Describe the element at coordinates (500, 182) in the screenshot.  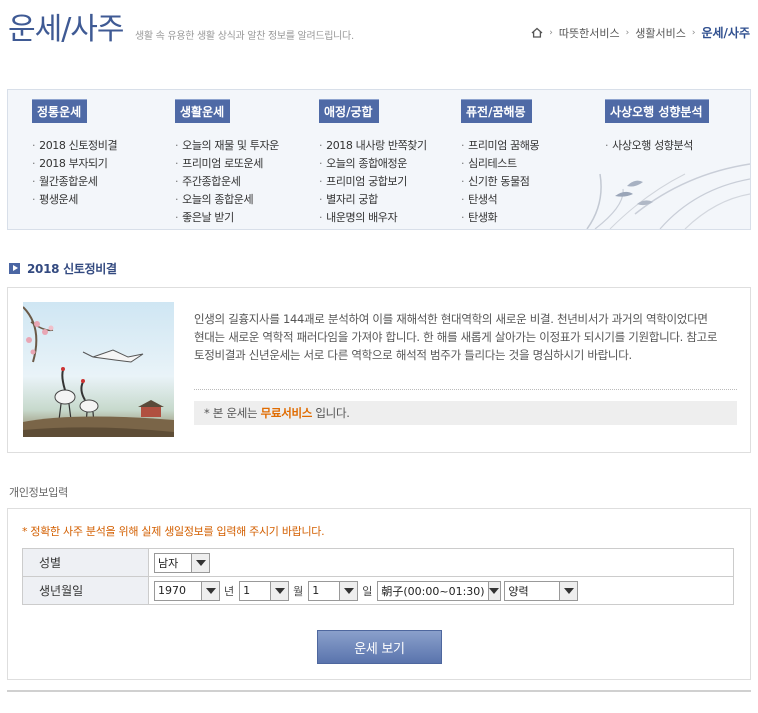
I see `menu-item: 신기한 동물점` at that location.